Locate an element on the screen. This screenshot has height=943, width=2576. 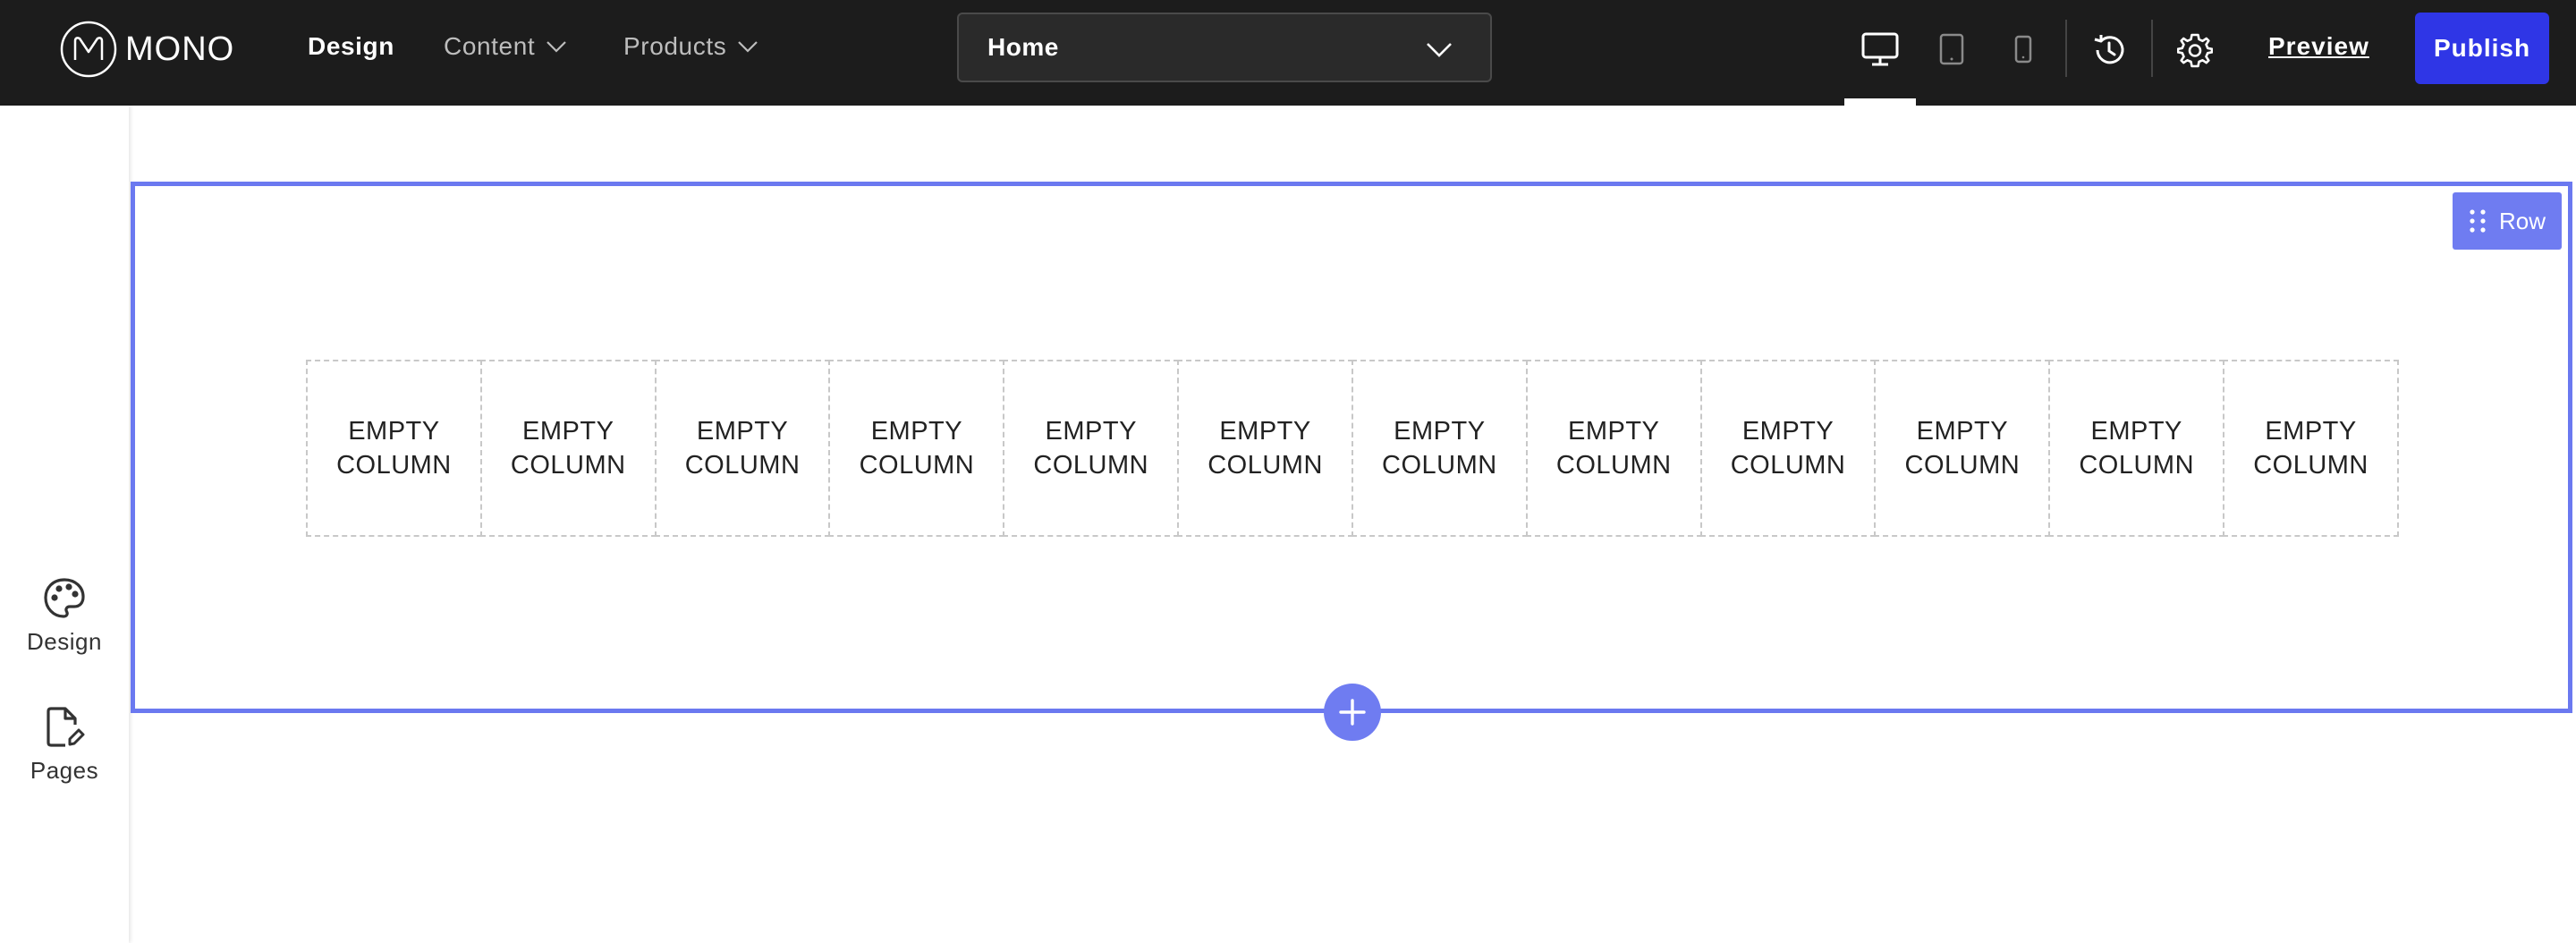
tablet-icon is located at coordinates (1951, 49).